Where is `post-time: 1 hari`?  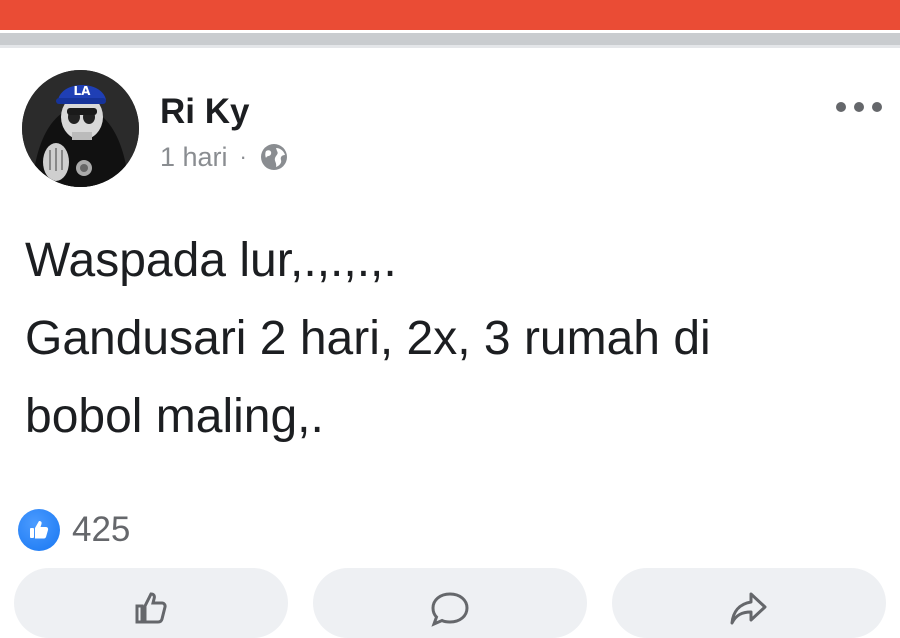 post-time: 1 hari is located at coordinates (194, 157).